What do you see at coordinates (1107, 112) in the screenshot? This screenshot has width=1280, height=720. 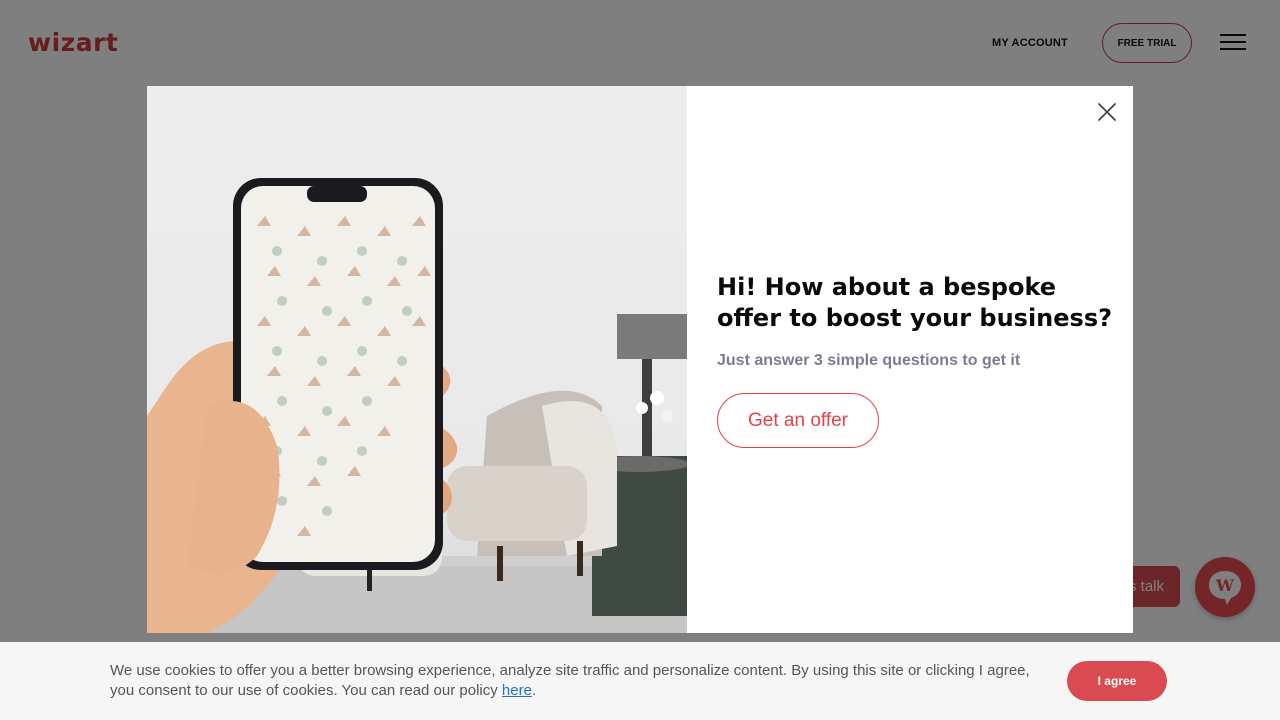 I see `close-icon` at bounding box center [1107, 112].